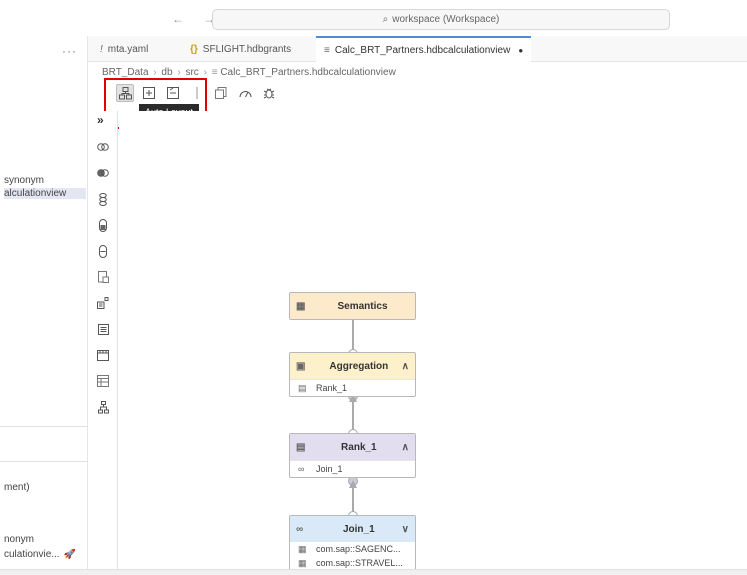  I want to click on tab-mta-yaml: ! mta.yaml, so click(124, 49).